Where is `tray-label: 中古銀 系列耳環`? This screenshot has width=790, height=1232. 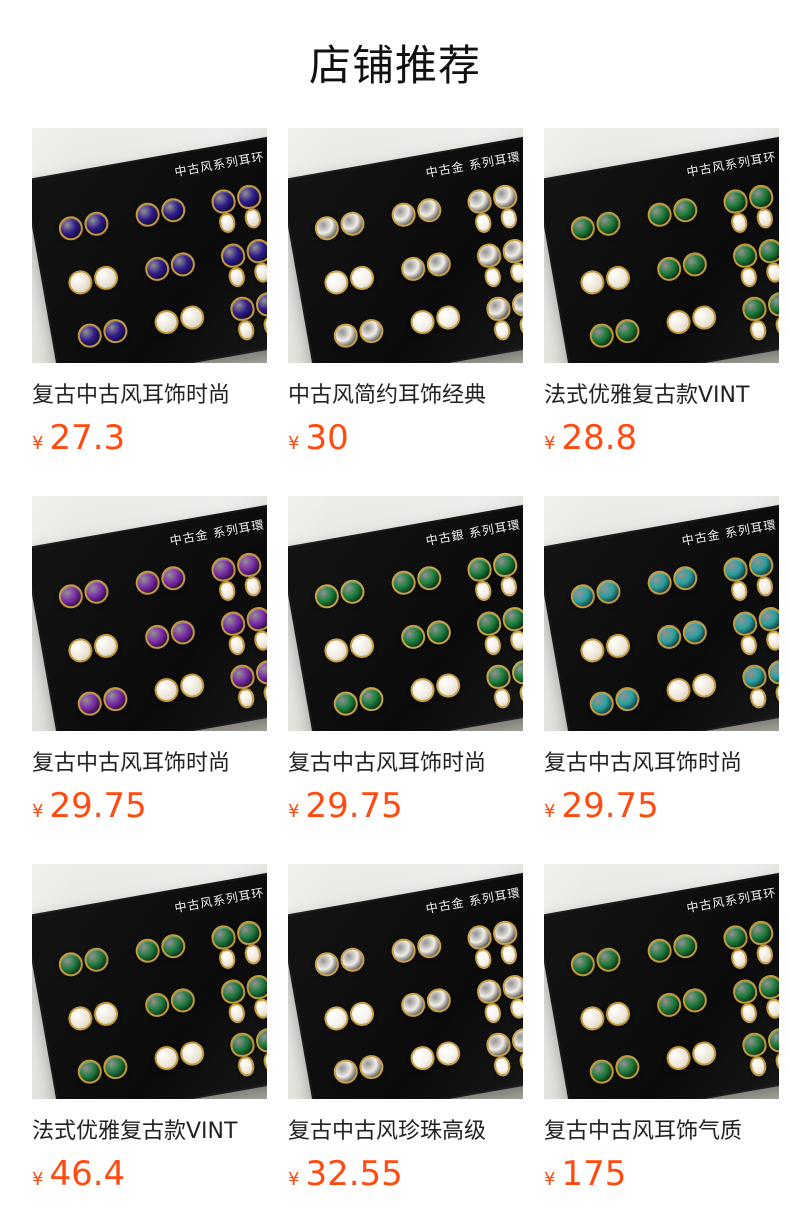 tray-label: 中古銀 系列耳環 is located at coordinates (473, 533).